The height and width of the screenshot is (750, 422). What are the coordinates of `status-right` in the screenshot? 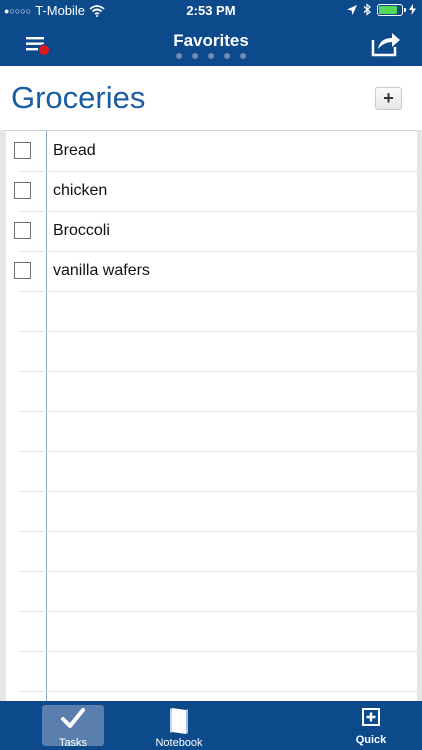 It's located at (381, 9).